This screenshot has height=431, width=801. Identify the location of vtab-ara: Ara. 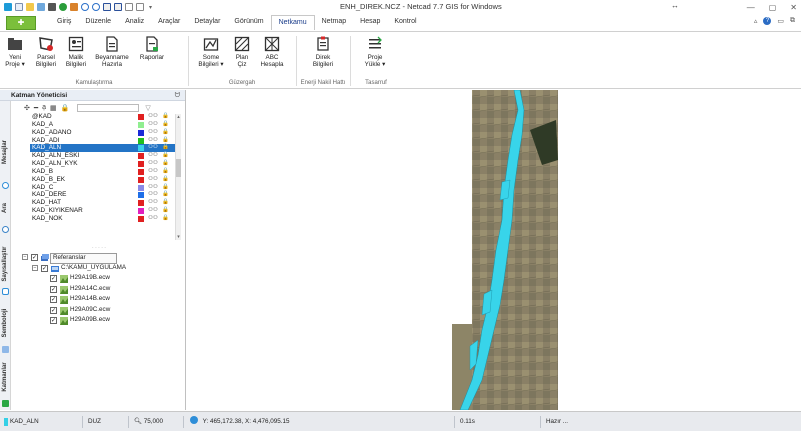
(5, 209).